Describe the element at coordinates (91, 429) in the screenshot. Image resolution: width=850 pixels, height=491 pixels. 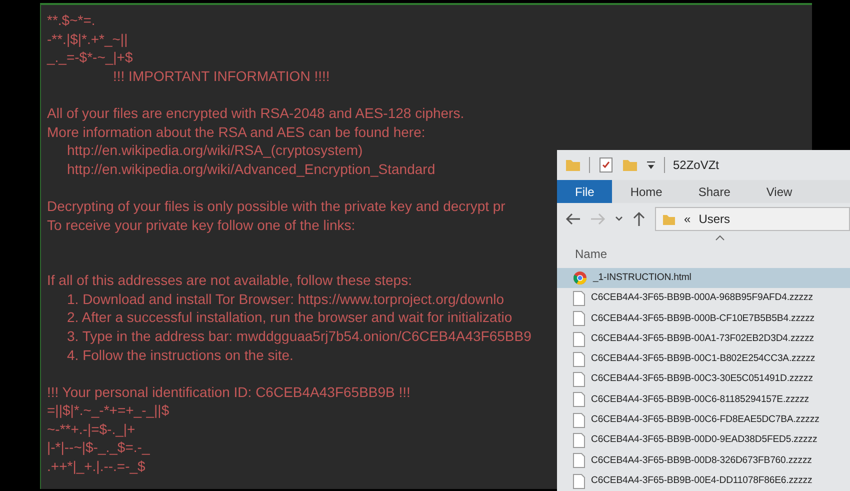
I see `note-line: ~-**+.-|=$-._|+` at that location.